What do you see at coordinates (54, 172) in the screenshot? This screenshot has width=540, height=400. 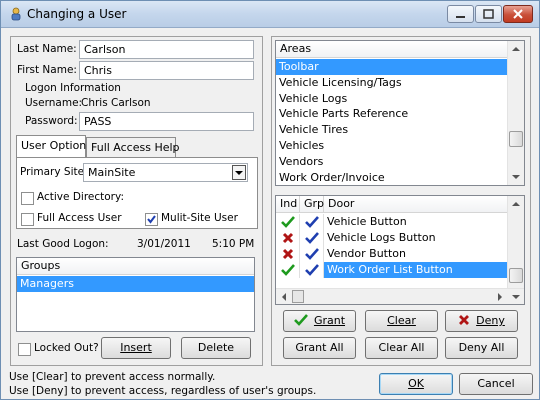 I see `primary-site-label: Primary Site:` at bounding box center [54, 172].